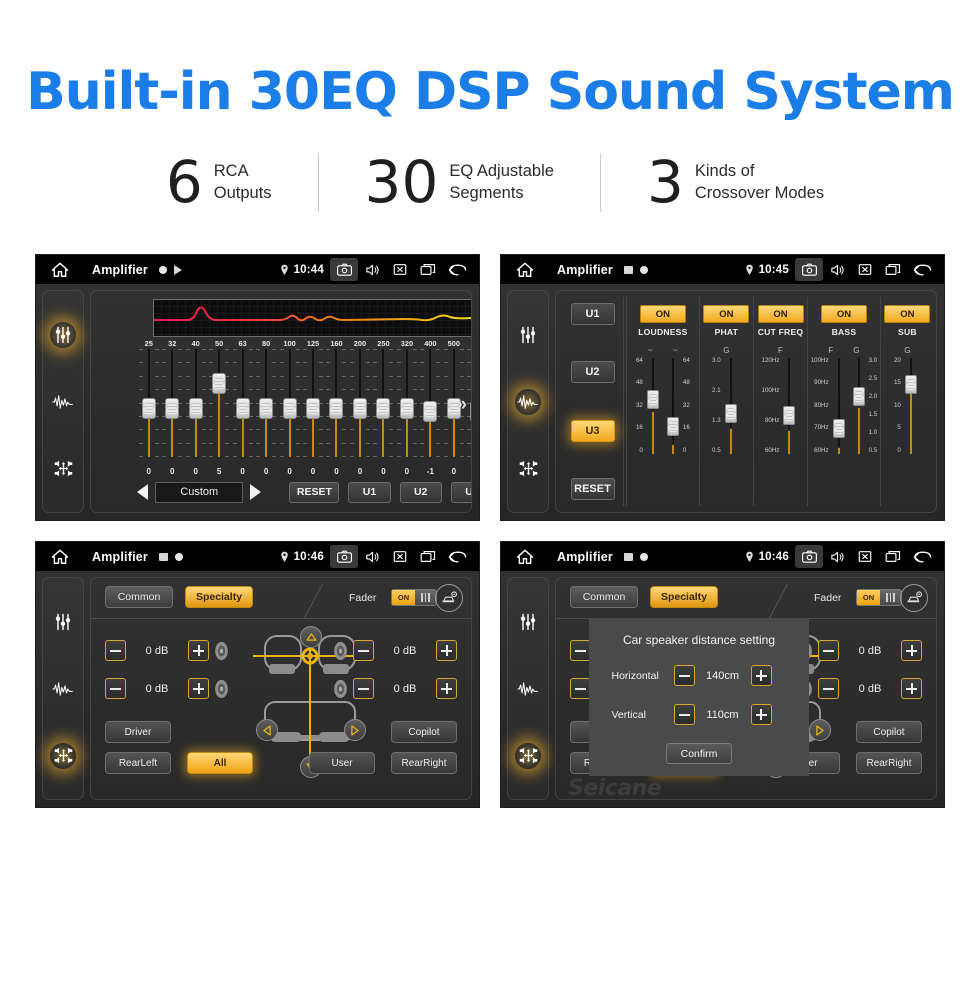 This screenshot has height=991, width=980. Describe the element at coordinates (198, 650) in the screenshot. I see `front-left-plus-button` at that location.